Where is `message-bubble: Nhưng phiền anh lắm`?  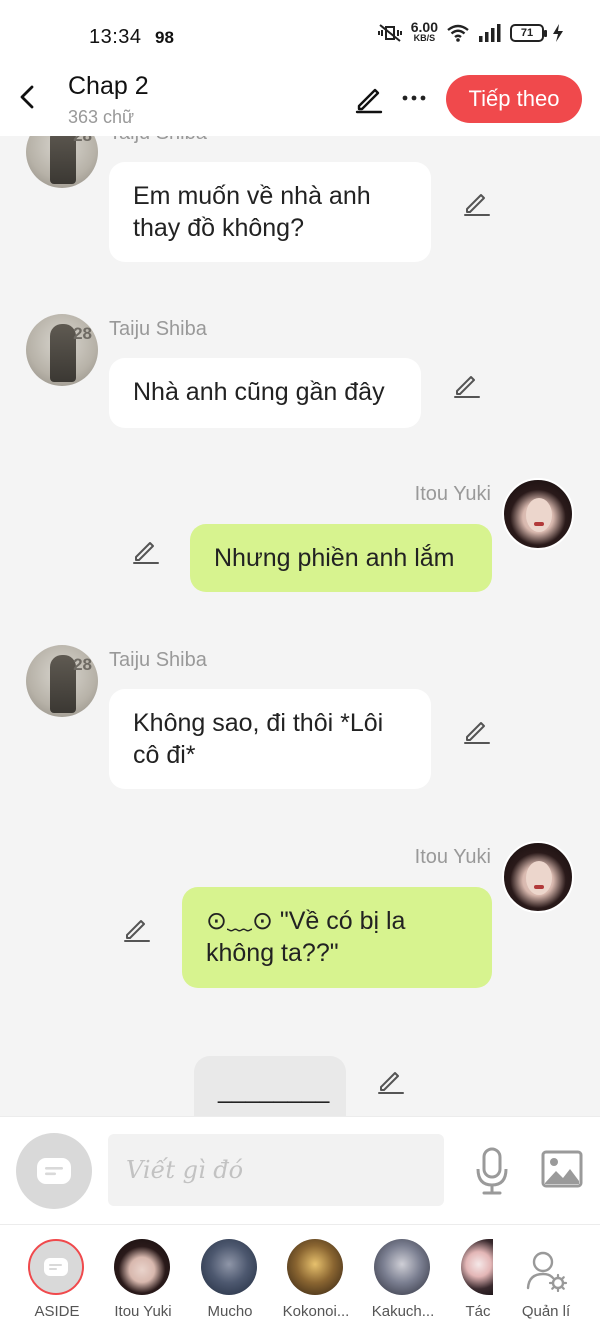
message-bubble: Nhưng phiền anh lắm is located at coordinates (341, 558).